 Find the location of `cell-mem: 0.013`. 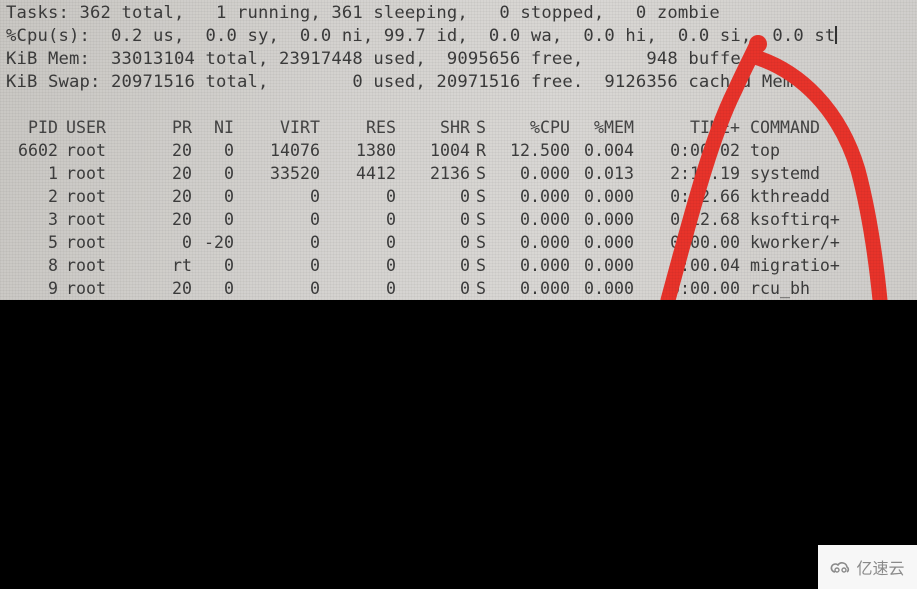

cell-mem: 0.013 is located at coordinates (609, 173).